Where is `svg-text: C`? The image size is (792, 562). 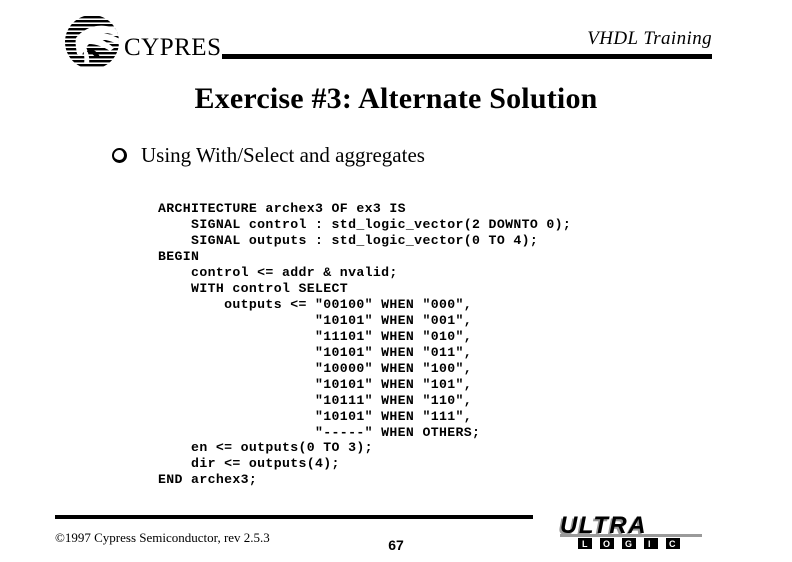
svg-text: C is located at coordinates (672, 544).